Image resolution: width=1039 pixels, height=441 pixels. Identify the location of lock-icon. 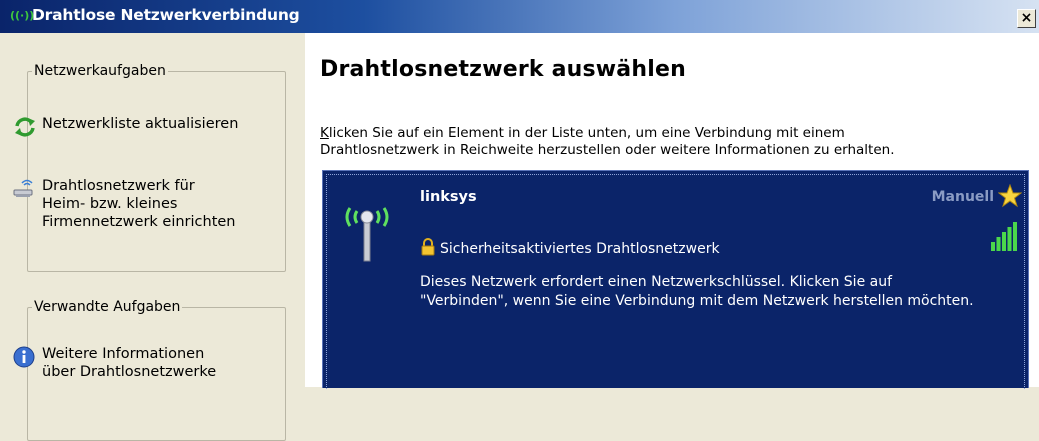
(428, 247).